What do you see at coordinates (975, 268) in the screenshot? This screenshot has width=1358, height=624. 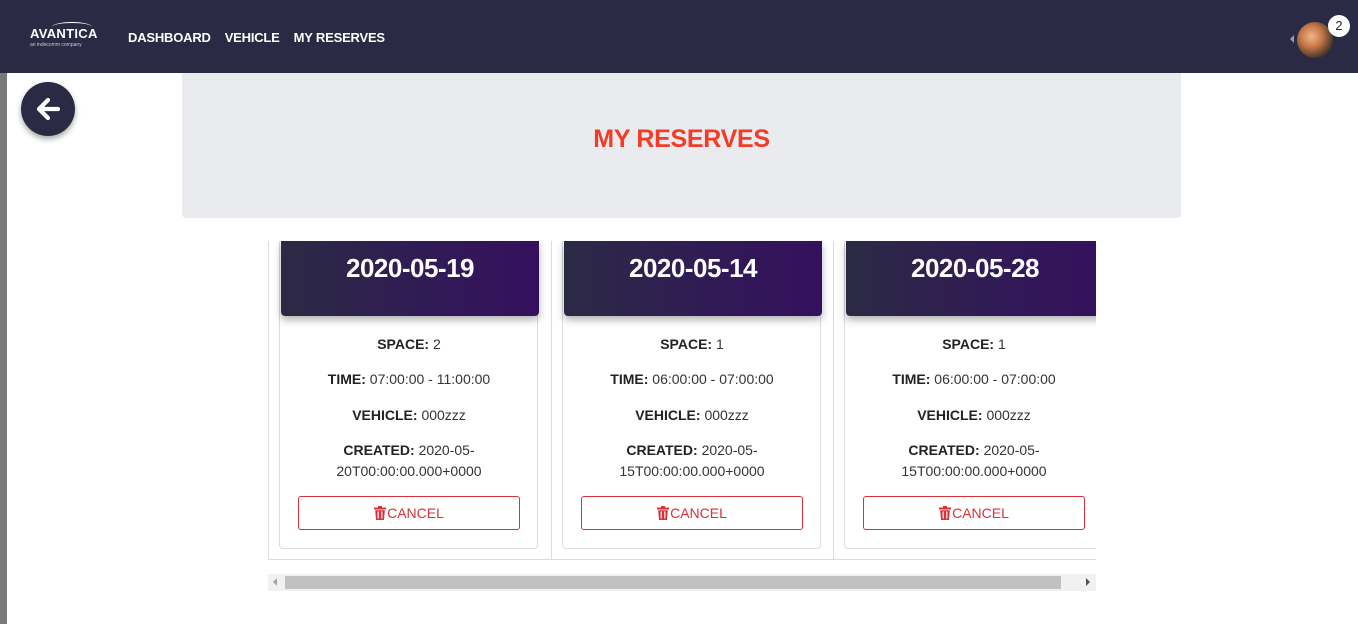 I see `reserve-date: 2020-05-28` at bounding box center [975, 268].